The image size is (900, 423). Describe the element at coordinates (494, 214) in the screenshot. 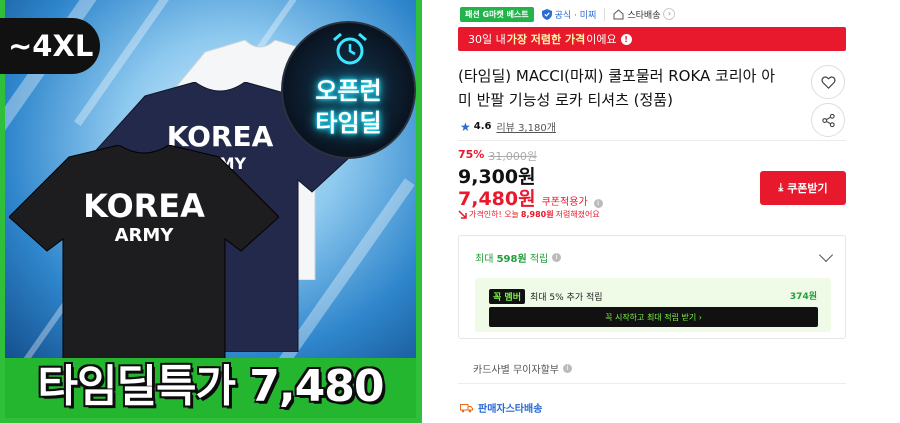

I see `price-drop-prefix: 가격인하! 오늘` at that location.